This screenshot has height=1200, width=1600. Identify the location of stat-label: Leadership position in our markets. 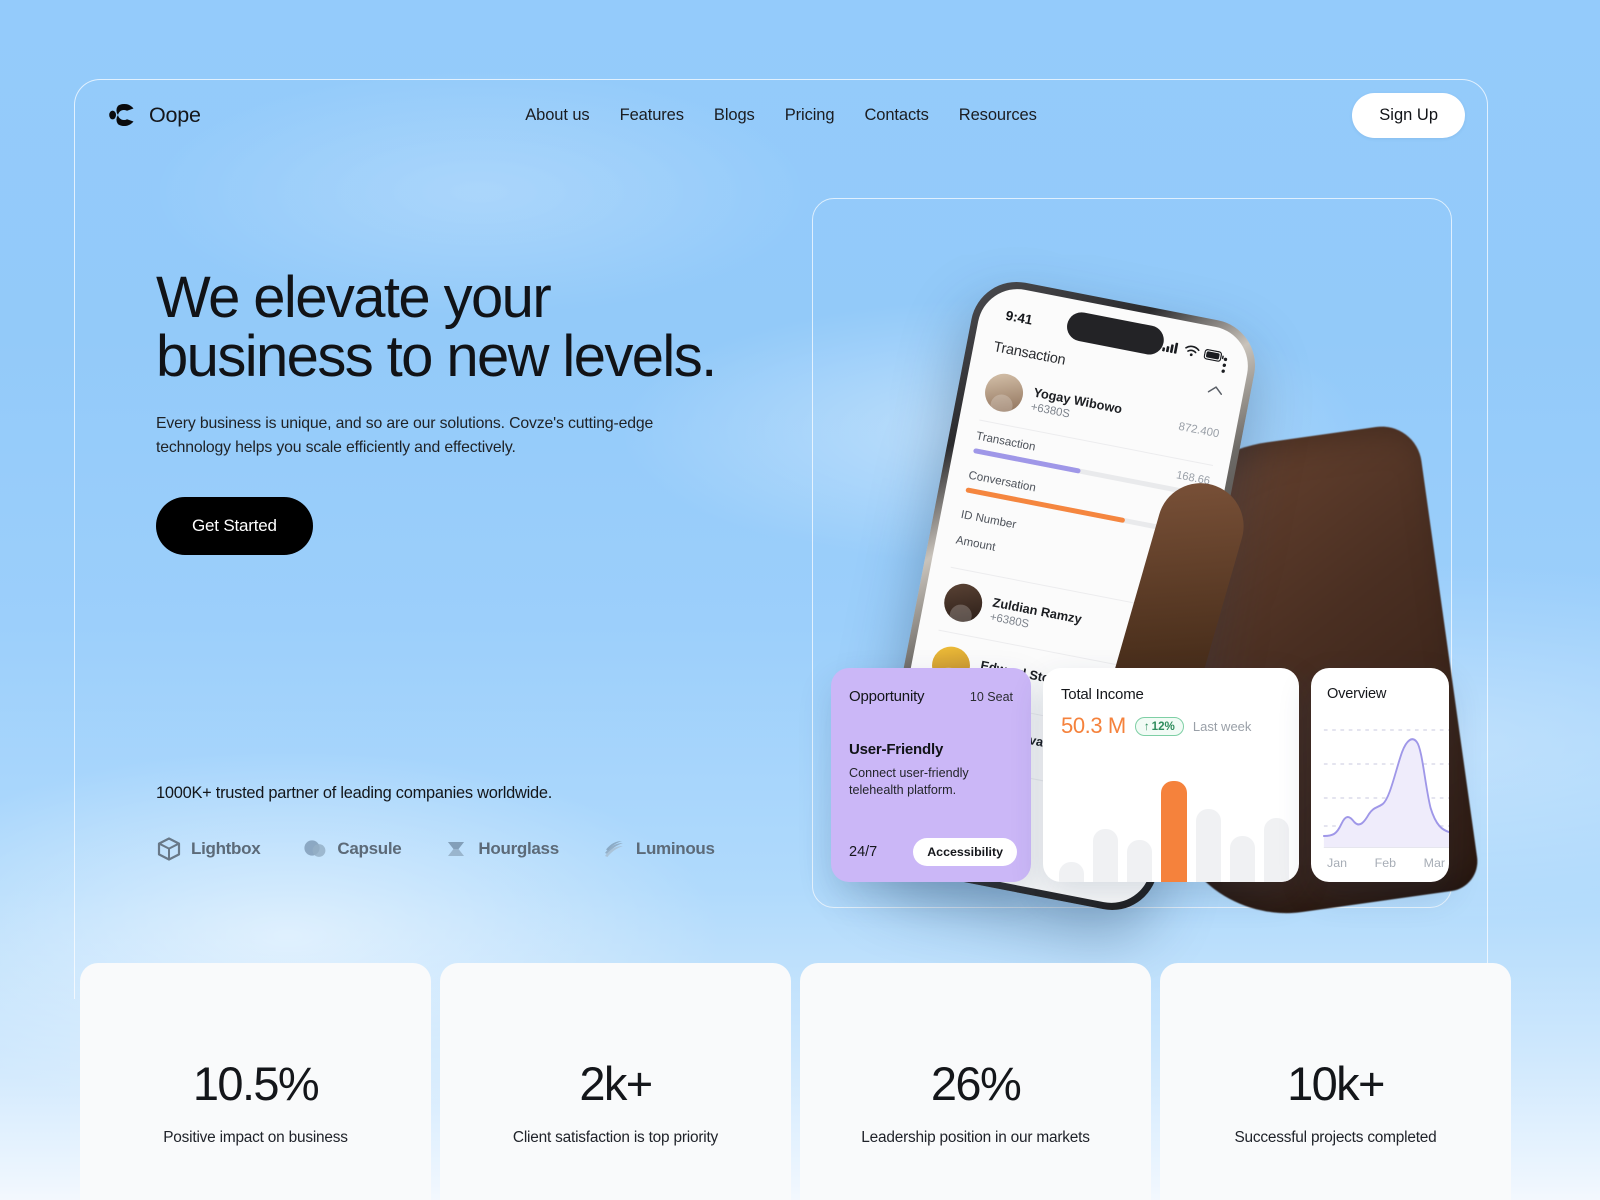
(975, 1137).